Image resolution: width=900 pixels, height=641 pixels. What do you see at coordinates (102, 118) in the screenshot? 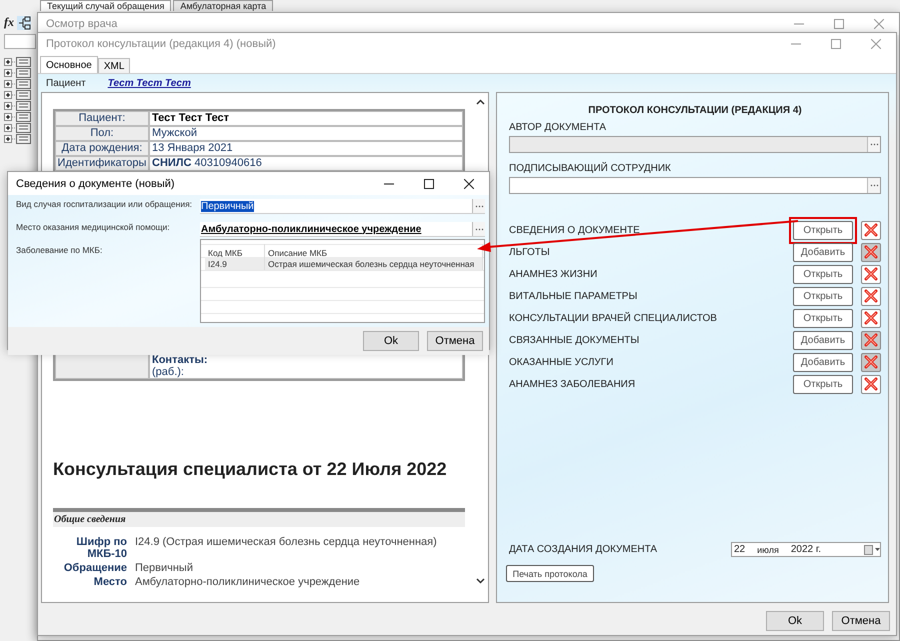
I see `table-cell: Пациент:` at bounding box center [102, 118].